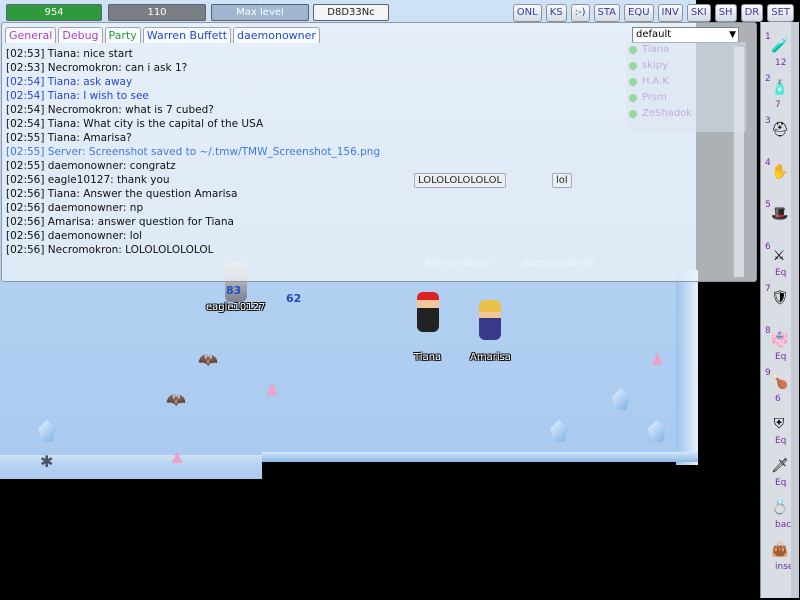 This screenshot has width=800, height=600. I want to click on shortcut-button: SH, so click(725, 13).